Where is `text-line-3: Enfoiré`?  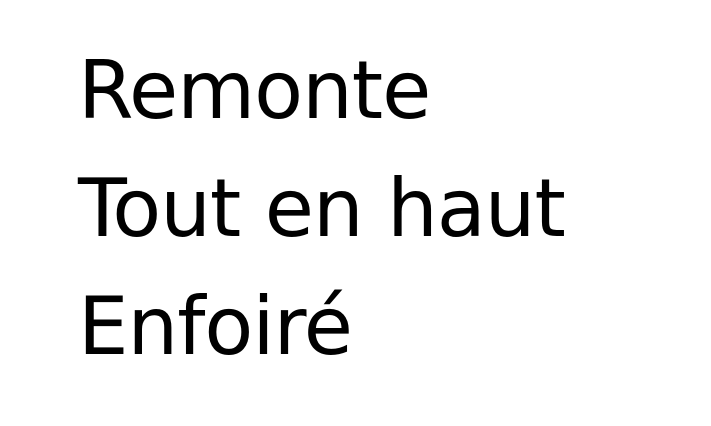 text-line-3: Enfoiré is located at coordinates (215, 326).